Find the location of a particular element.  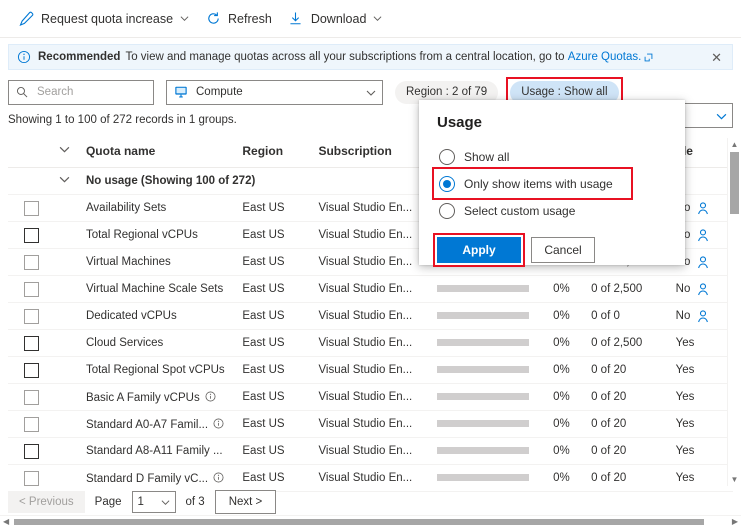

cell-usage-bar is located at coordinates (491, 478).